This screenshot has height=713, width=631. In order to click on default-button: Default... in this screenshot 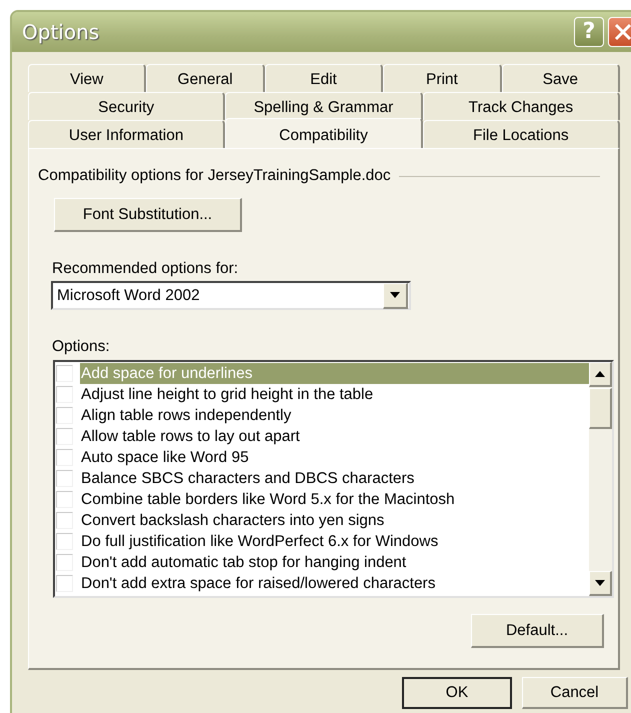, I will do `click(537, 631)`.